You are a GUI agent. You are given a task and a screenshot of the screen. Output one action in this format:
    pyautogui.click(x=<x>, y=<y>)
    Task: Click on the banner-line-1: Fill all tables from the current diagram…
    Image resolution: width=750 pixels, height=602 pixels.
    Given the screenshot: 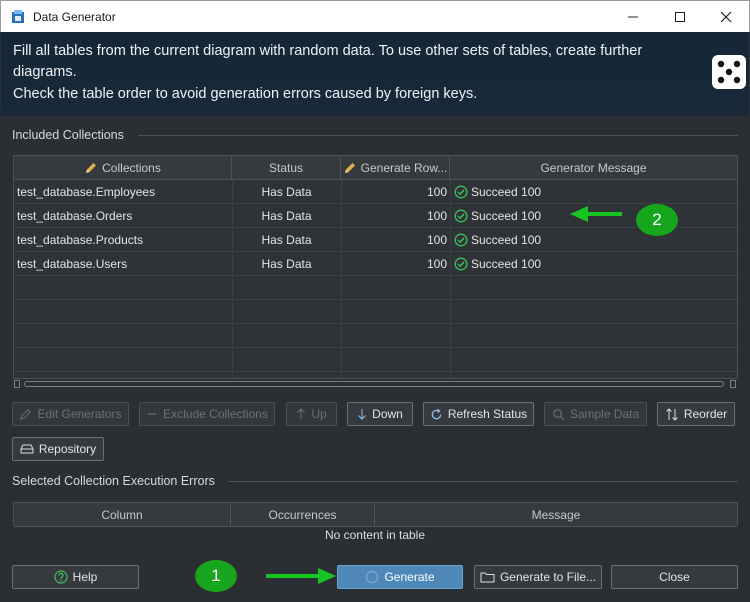 What is the action you would take?
    pyautogui.click(x=328, y=51)
    